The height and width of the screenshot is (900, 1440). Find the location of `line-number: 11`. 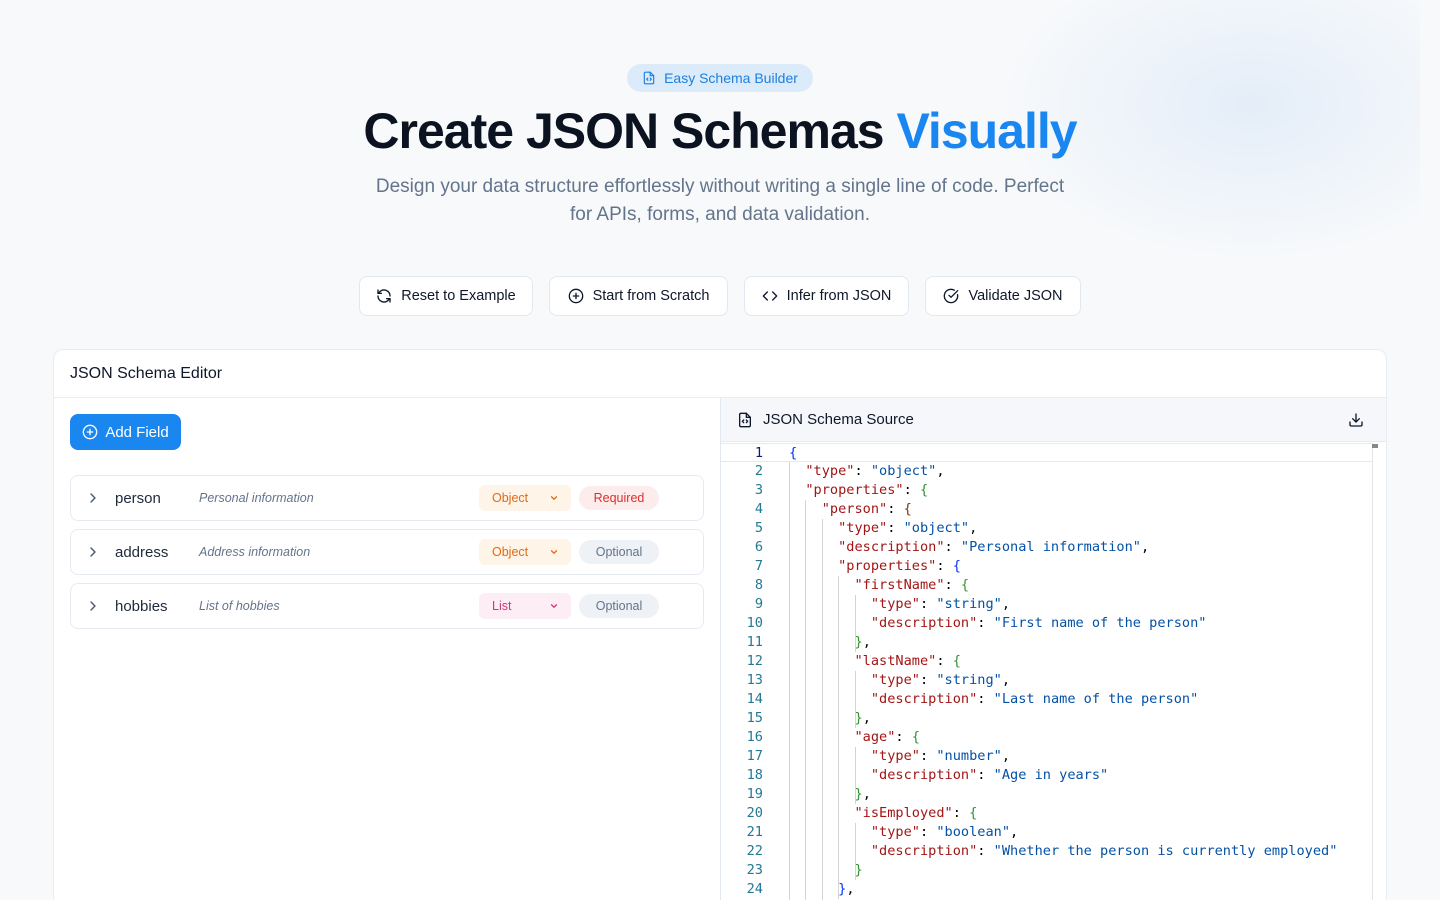

line-number: 11 is located at coordinates (754, 642).